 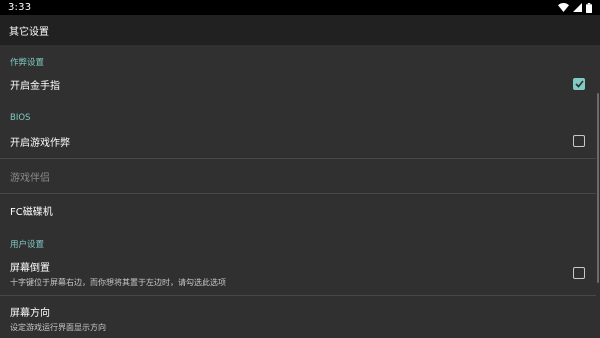 What do you see at coordinates (27, 63) in the screenshot?
I see `section-header-cheat: 作弊设置` at bounding box center [27, 63].